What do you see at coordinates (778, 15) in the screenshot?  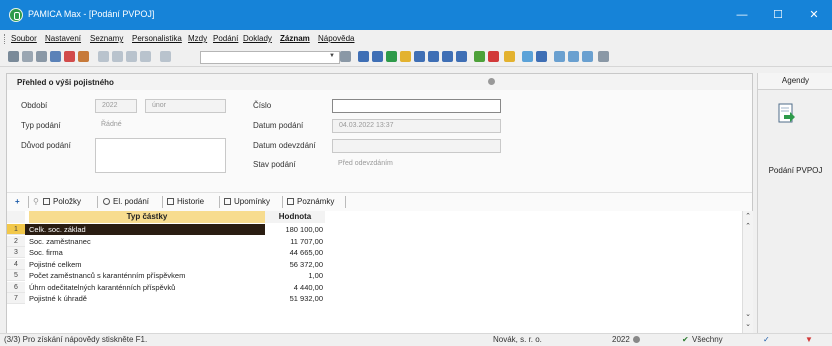 I see `maximize-button: ☐` at bounding box center [778, 15].